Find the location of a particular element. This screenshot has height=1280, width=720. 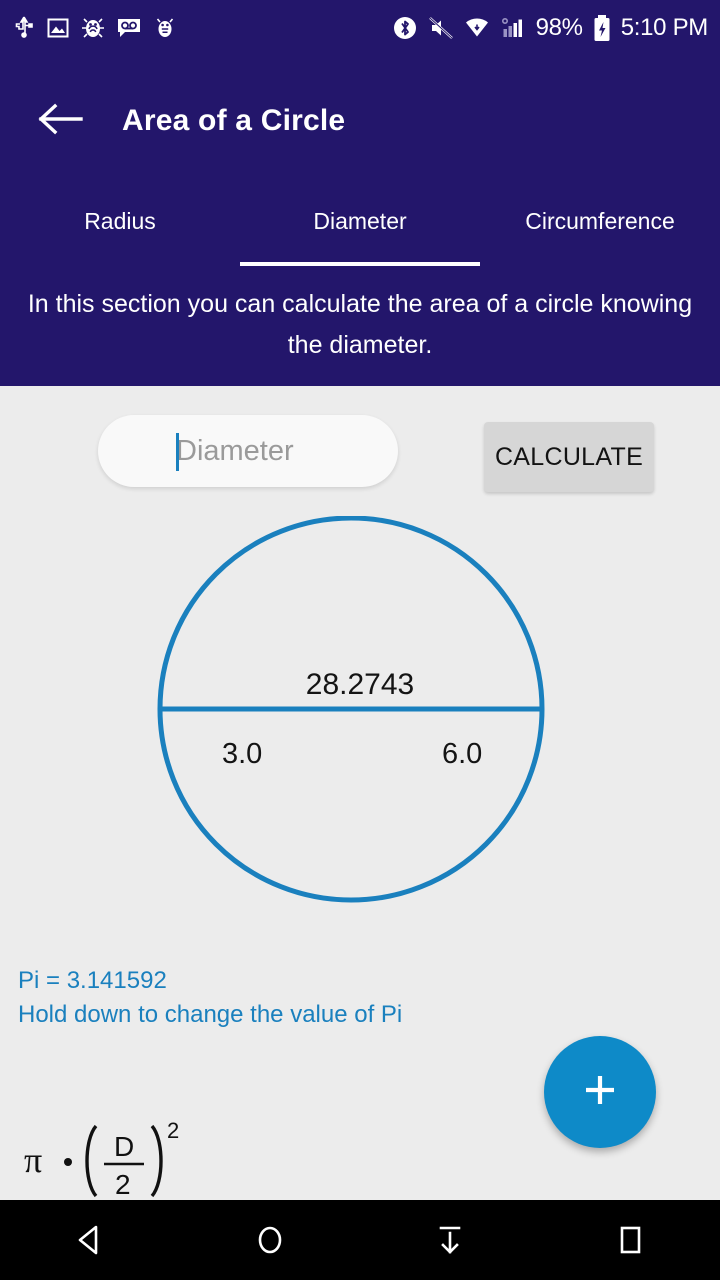

formula-exponent: 2 is located at coordinates (173, 1130).